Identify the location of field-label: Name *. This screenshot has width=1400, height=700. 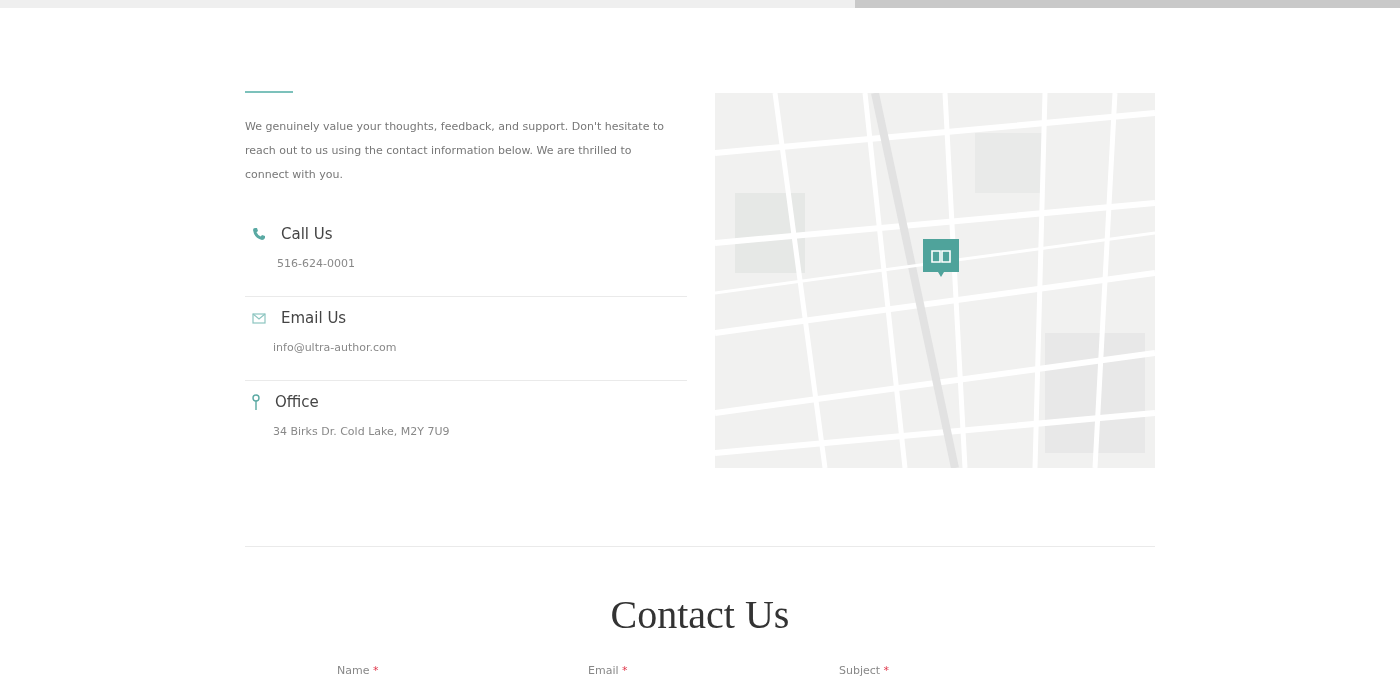
(358, 670).